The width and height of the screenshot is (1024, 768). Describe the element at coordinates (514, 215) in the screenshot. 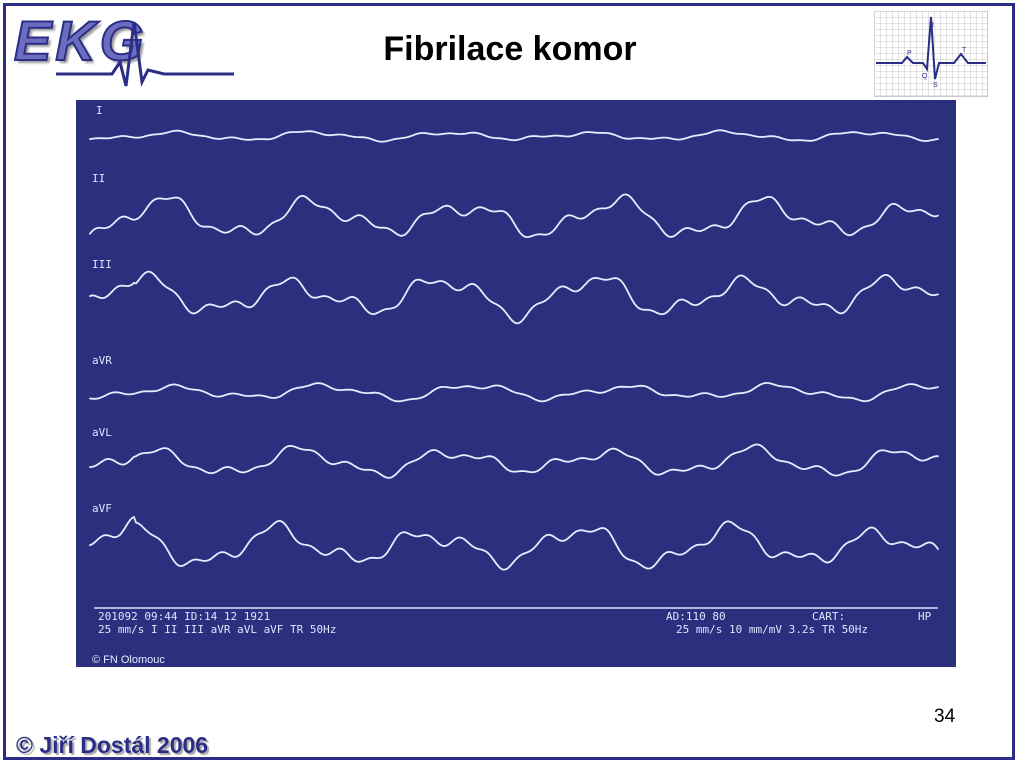

I see `lead-ii-trace` at that location.